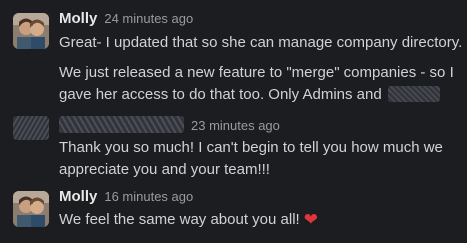 The image size is (467, 243). What do you see at coordinates (235, 125) in the screenshot?
I see `timestamp: 23 minutes ago` at bounding box center [235, 125].